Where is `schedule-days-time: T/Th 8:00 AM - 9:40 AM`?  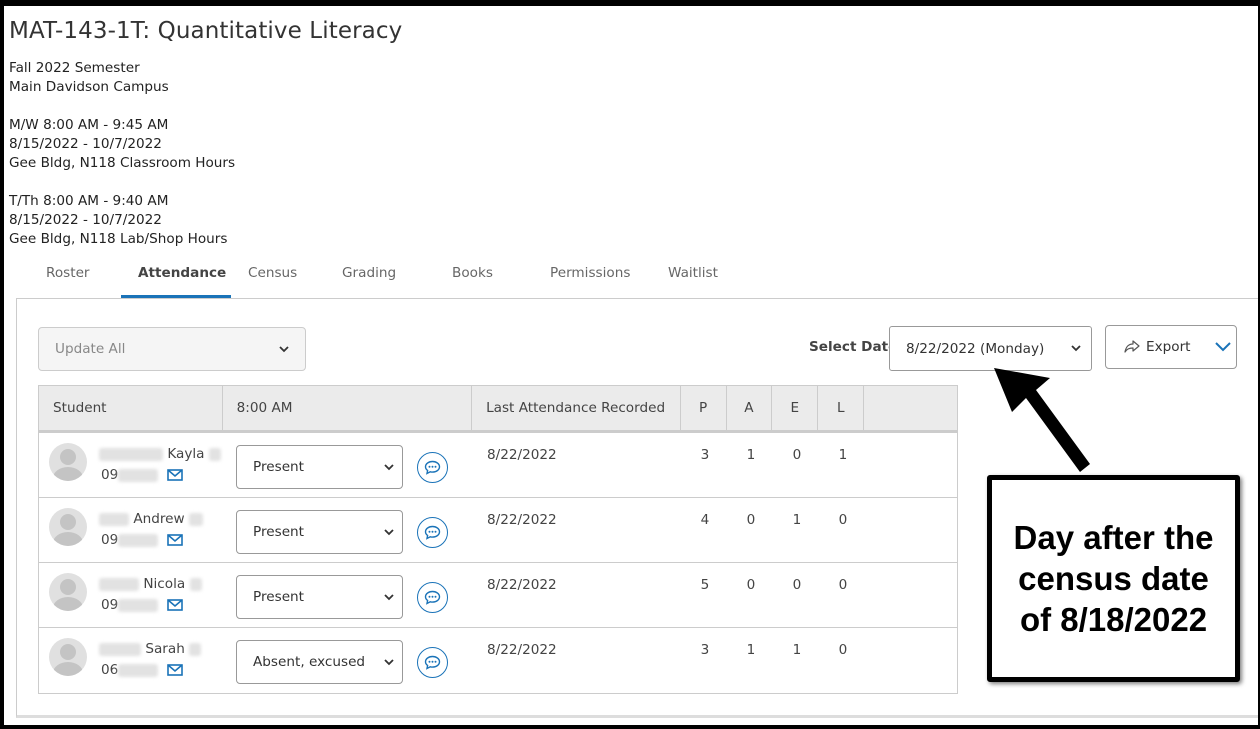
schedule-days-time: T/Th 8:00 AM - 9:40 AM is located at coordinates (89, 201).